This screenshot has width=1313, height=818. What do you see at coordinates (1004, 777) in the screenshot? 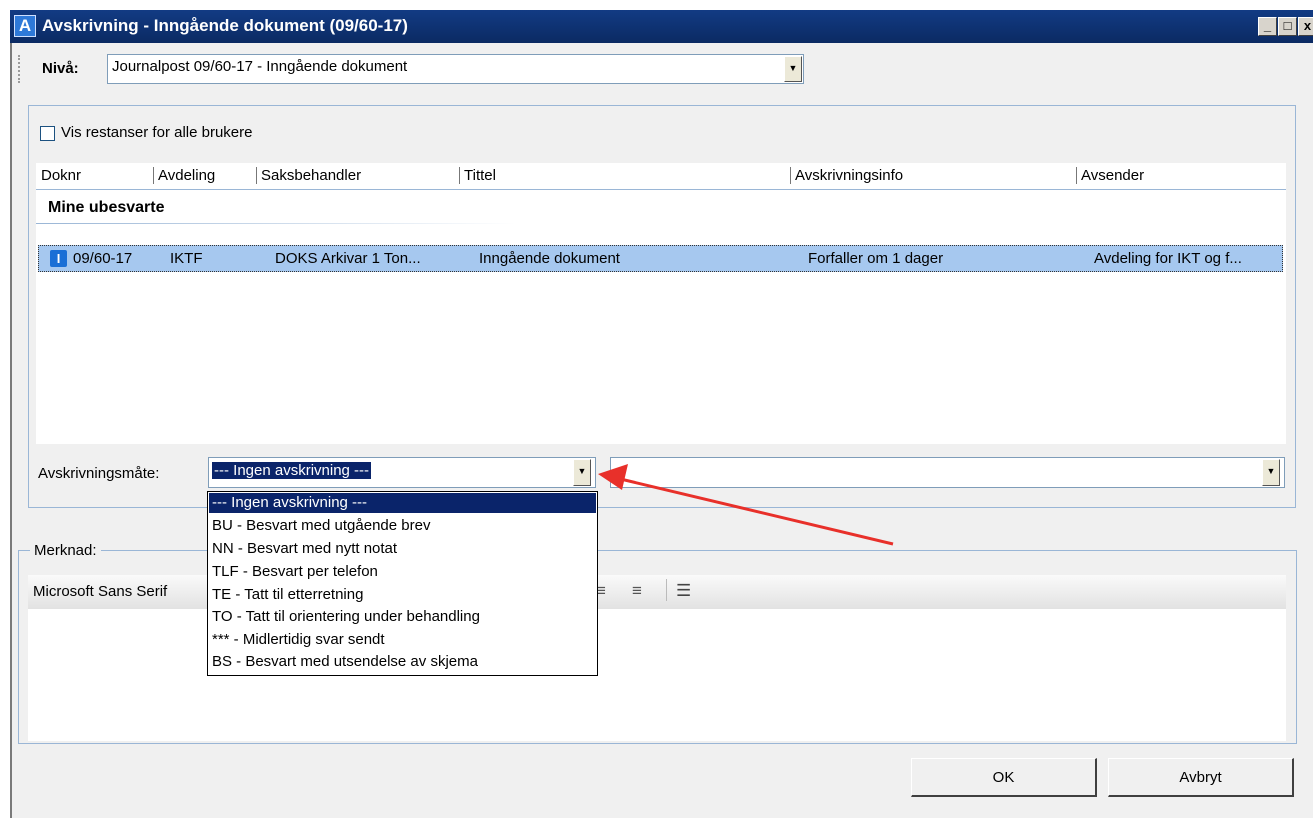
I see `ok-button: OK` at bounding box center [1004, 777].